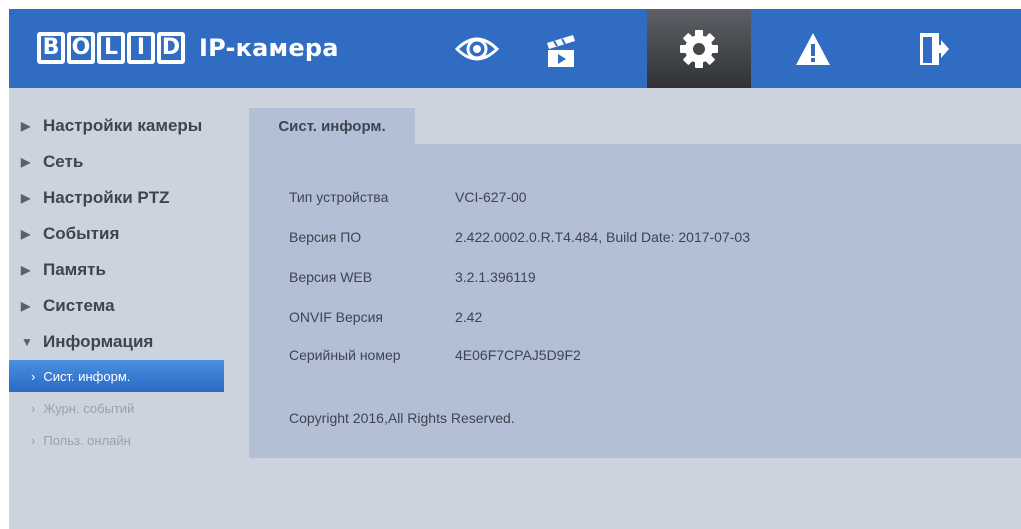  I want to click on sidebar-item-label: События, so click(81, 233).